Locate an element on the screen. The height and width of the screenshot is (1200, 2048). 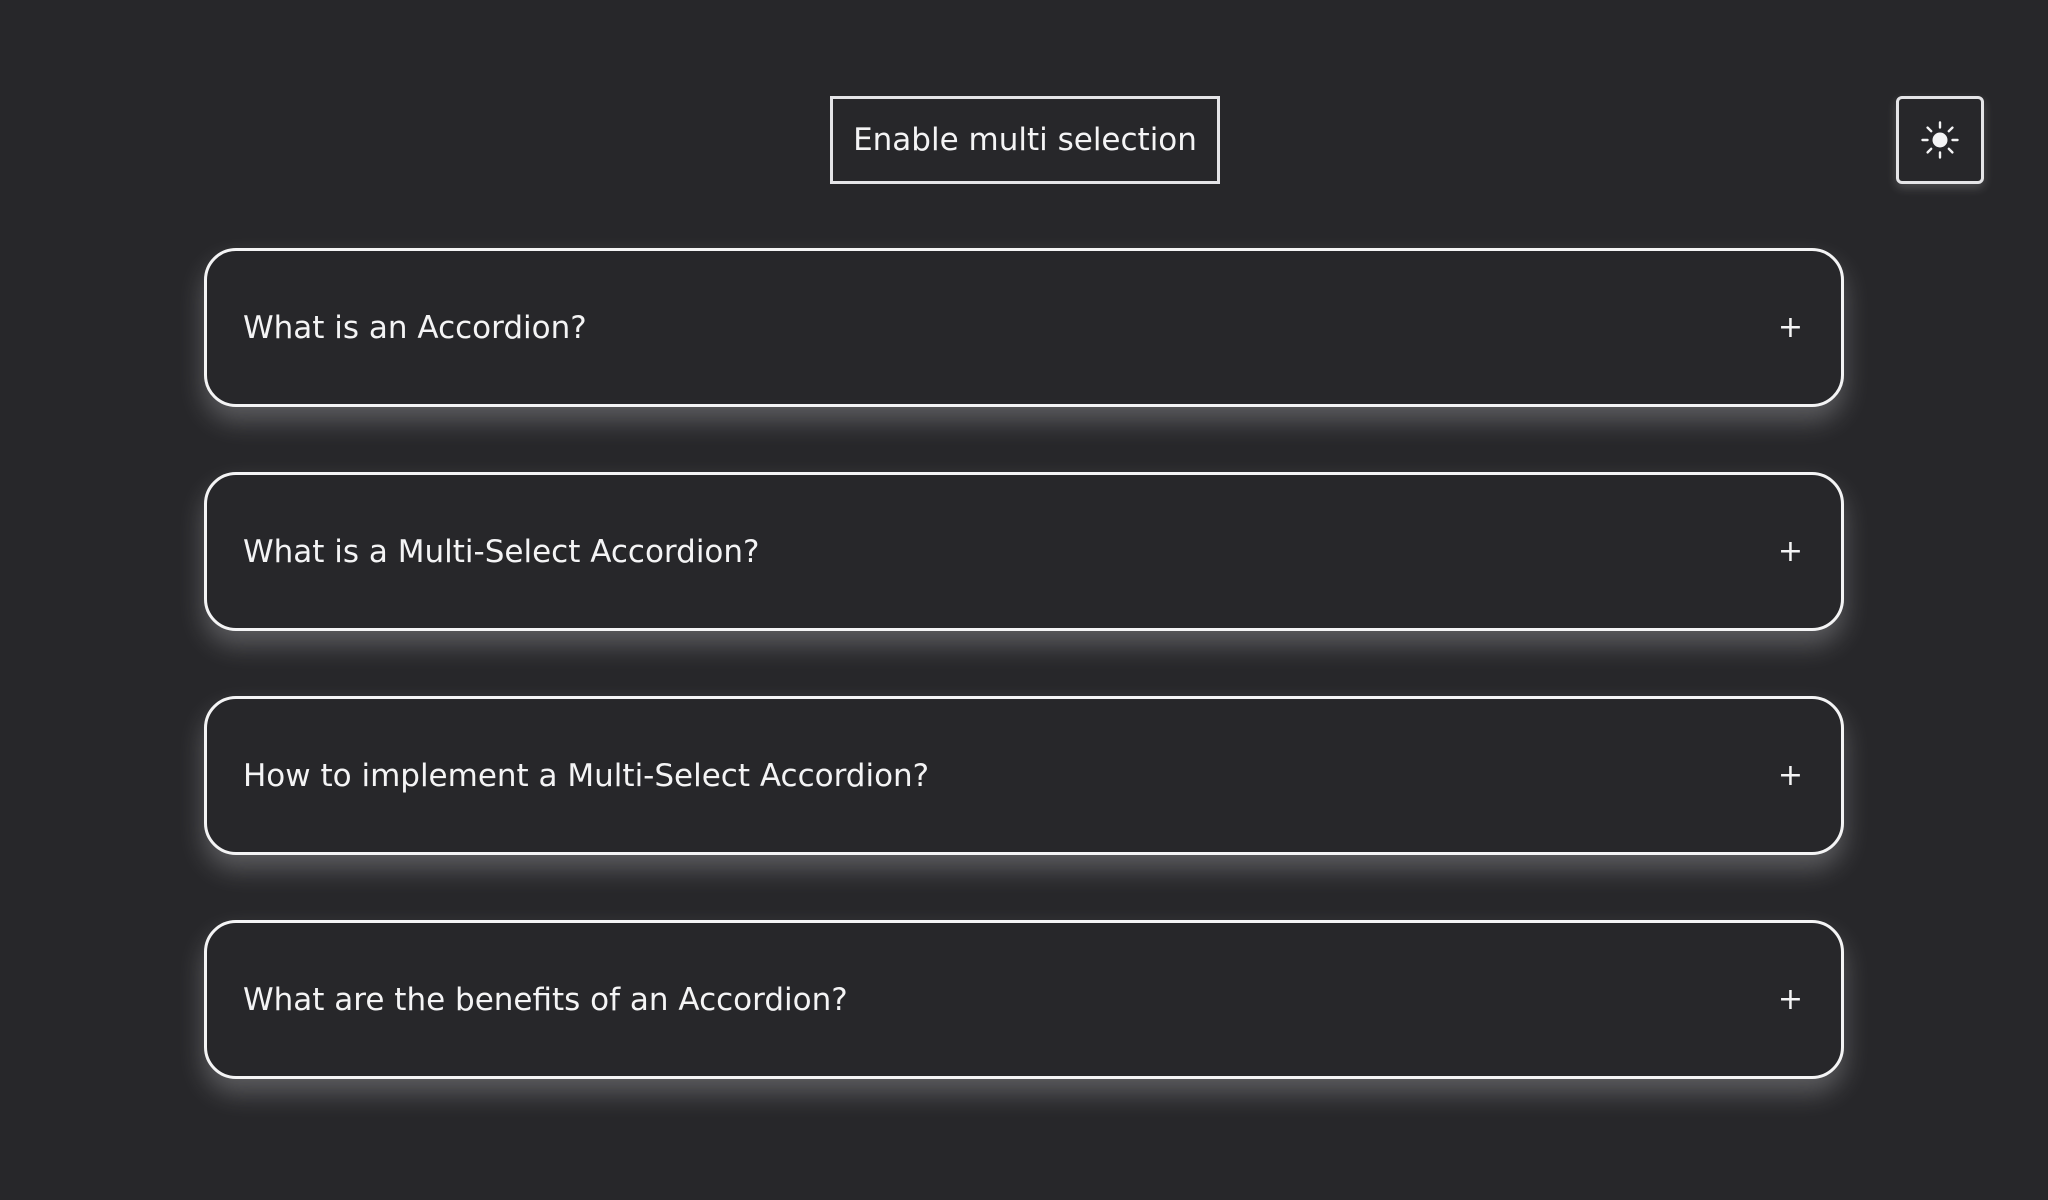
accordion-question: What are the benefits of an Accordion? is located at coordinates (545, 999).